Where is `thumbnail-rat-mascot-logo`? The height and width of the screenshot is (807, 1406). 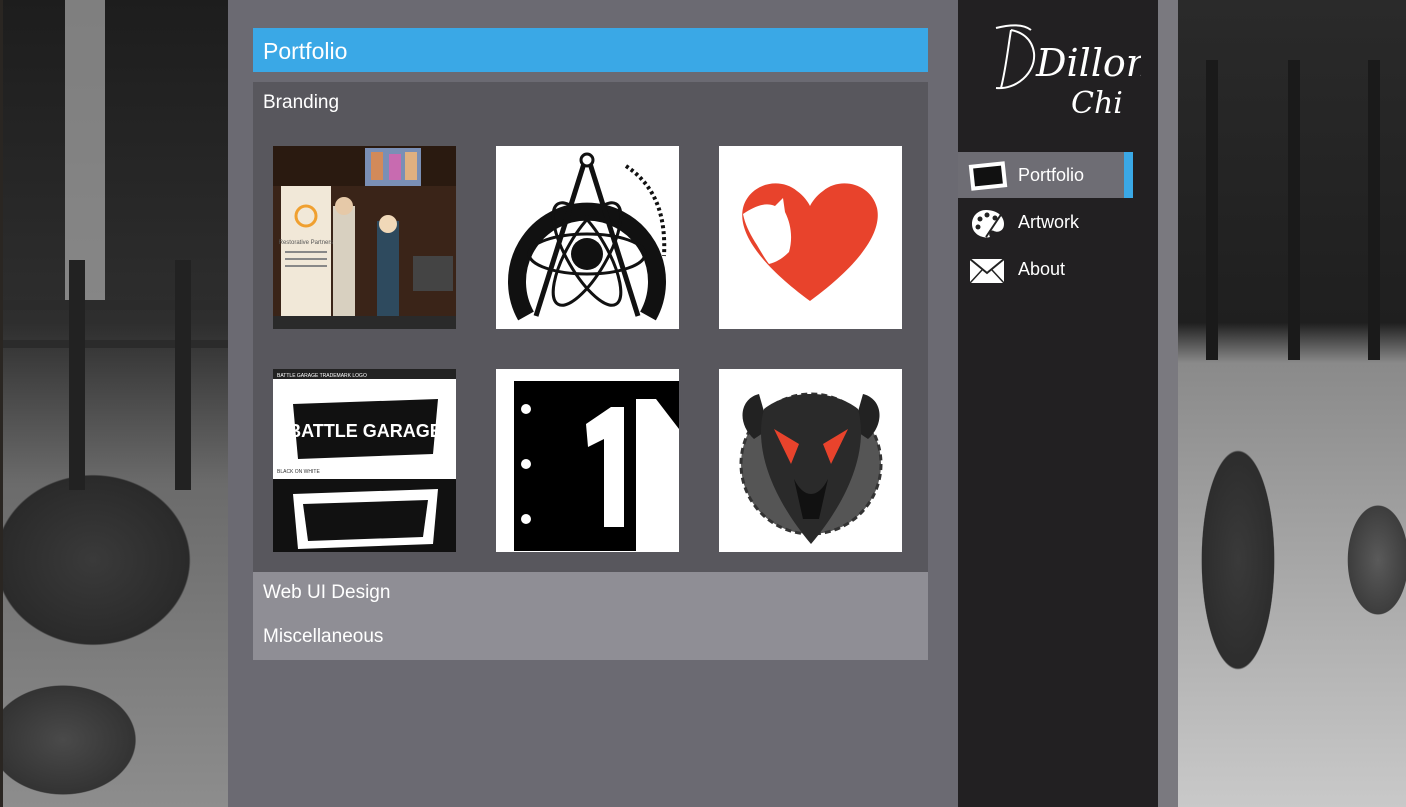 thumbnail-rat-mascot-logo is located at coordinates (810, 460).